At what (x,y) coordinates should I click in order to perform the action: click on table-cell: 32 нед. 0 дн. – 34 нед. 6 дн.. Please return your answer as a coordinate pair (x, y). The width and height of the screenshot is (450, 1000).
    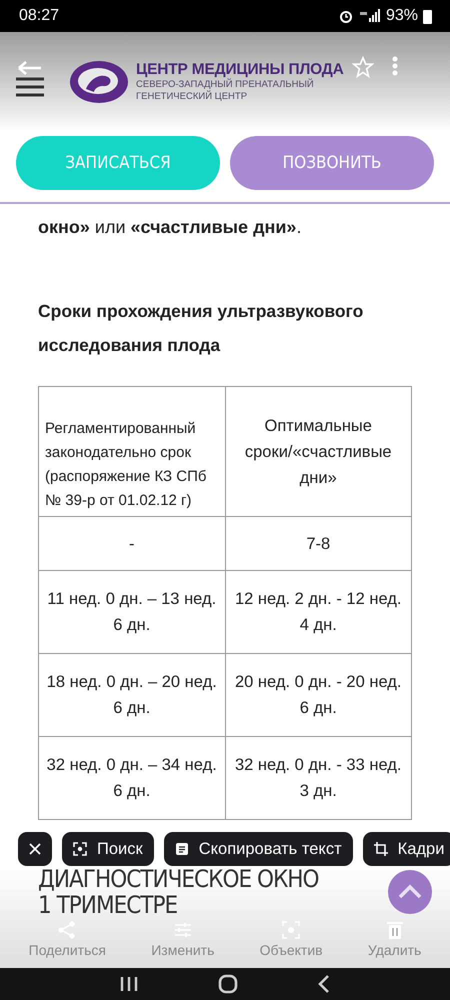
    Looking at the image, I should click on (131, 778).